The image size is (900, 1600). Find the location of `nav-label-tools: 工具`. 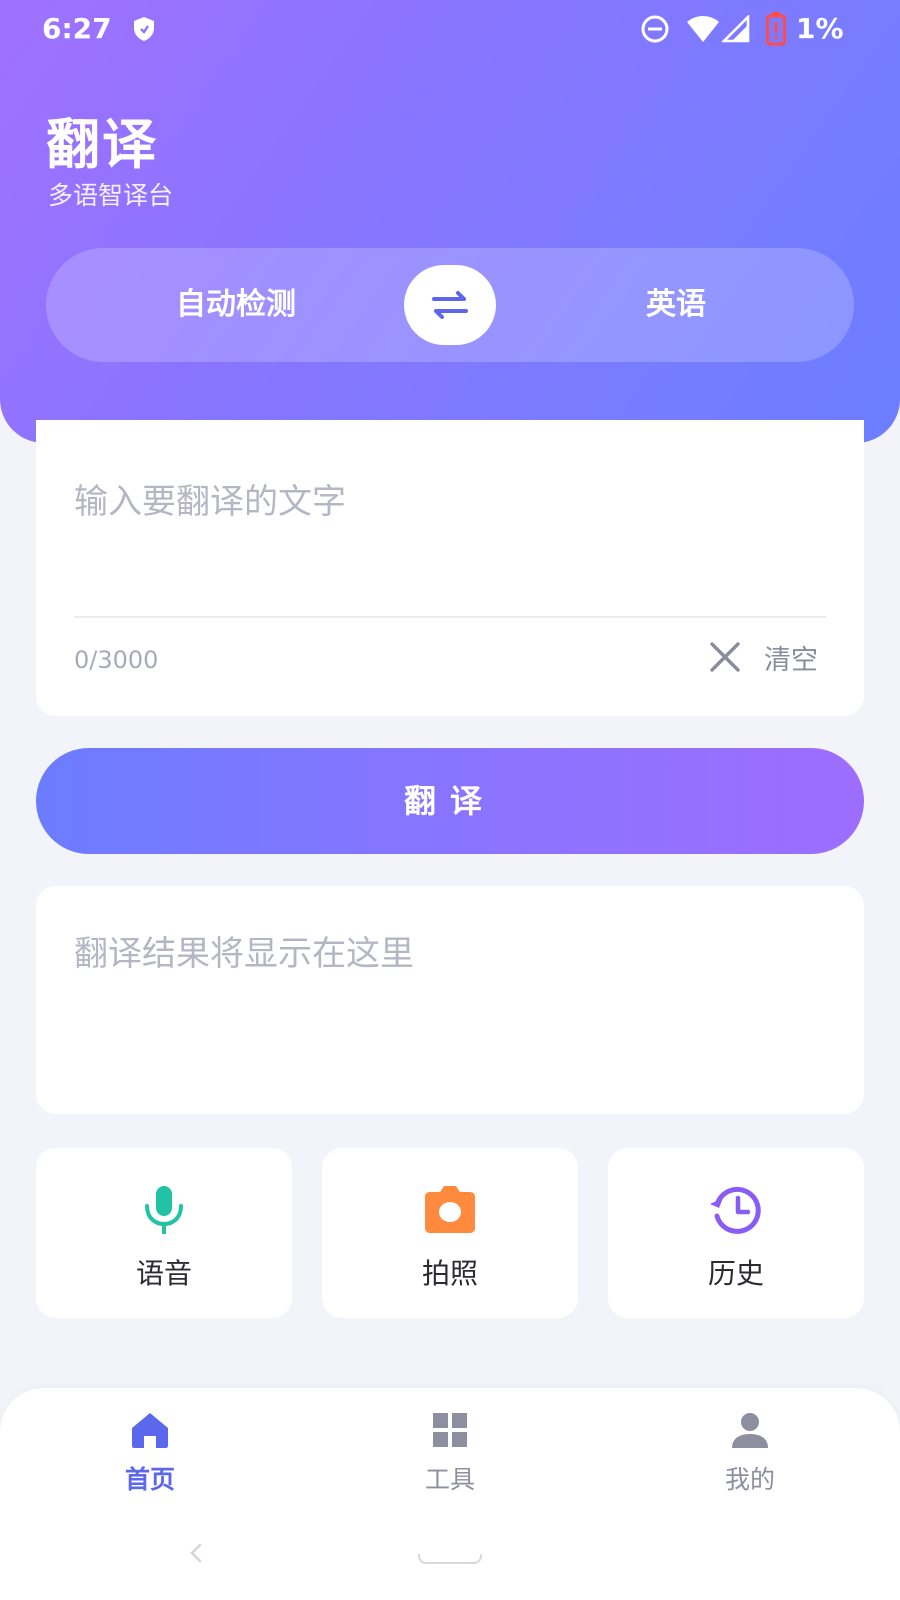

nav-label-tools: 工具 is located at coordinates (449, 1479).